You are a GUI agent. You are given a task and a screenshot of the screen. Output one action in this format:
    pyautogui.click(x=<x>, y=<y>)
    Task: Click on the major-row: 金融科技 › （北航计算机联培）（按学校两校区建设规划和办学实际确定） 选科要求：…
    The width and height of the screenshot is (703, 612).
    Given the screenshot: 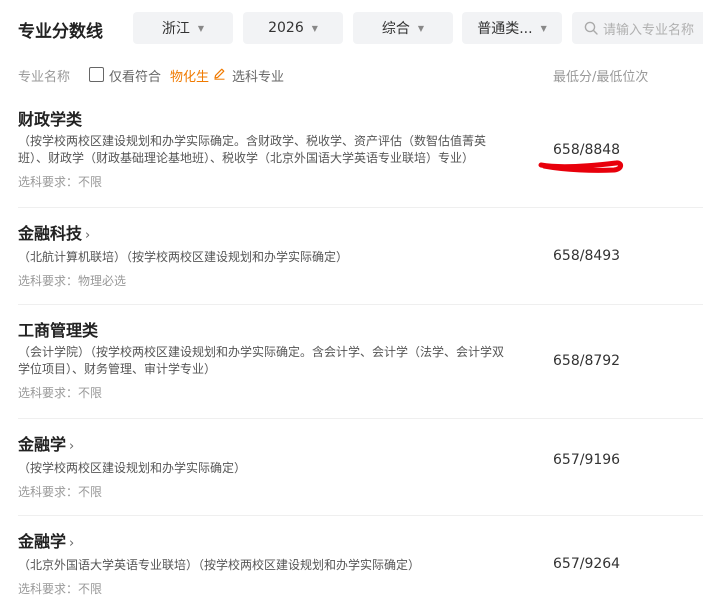 What is the action you would take?
    pyautogui.click(x=360, y=257)
    